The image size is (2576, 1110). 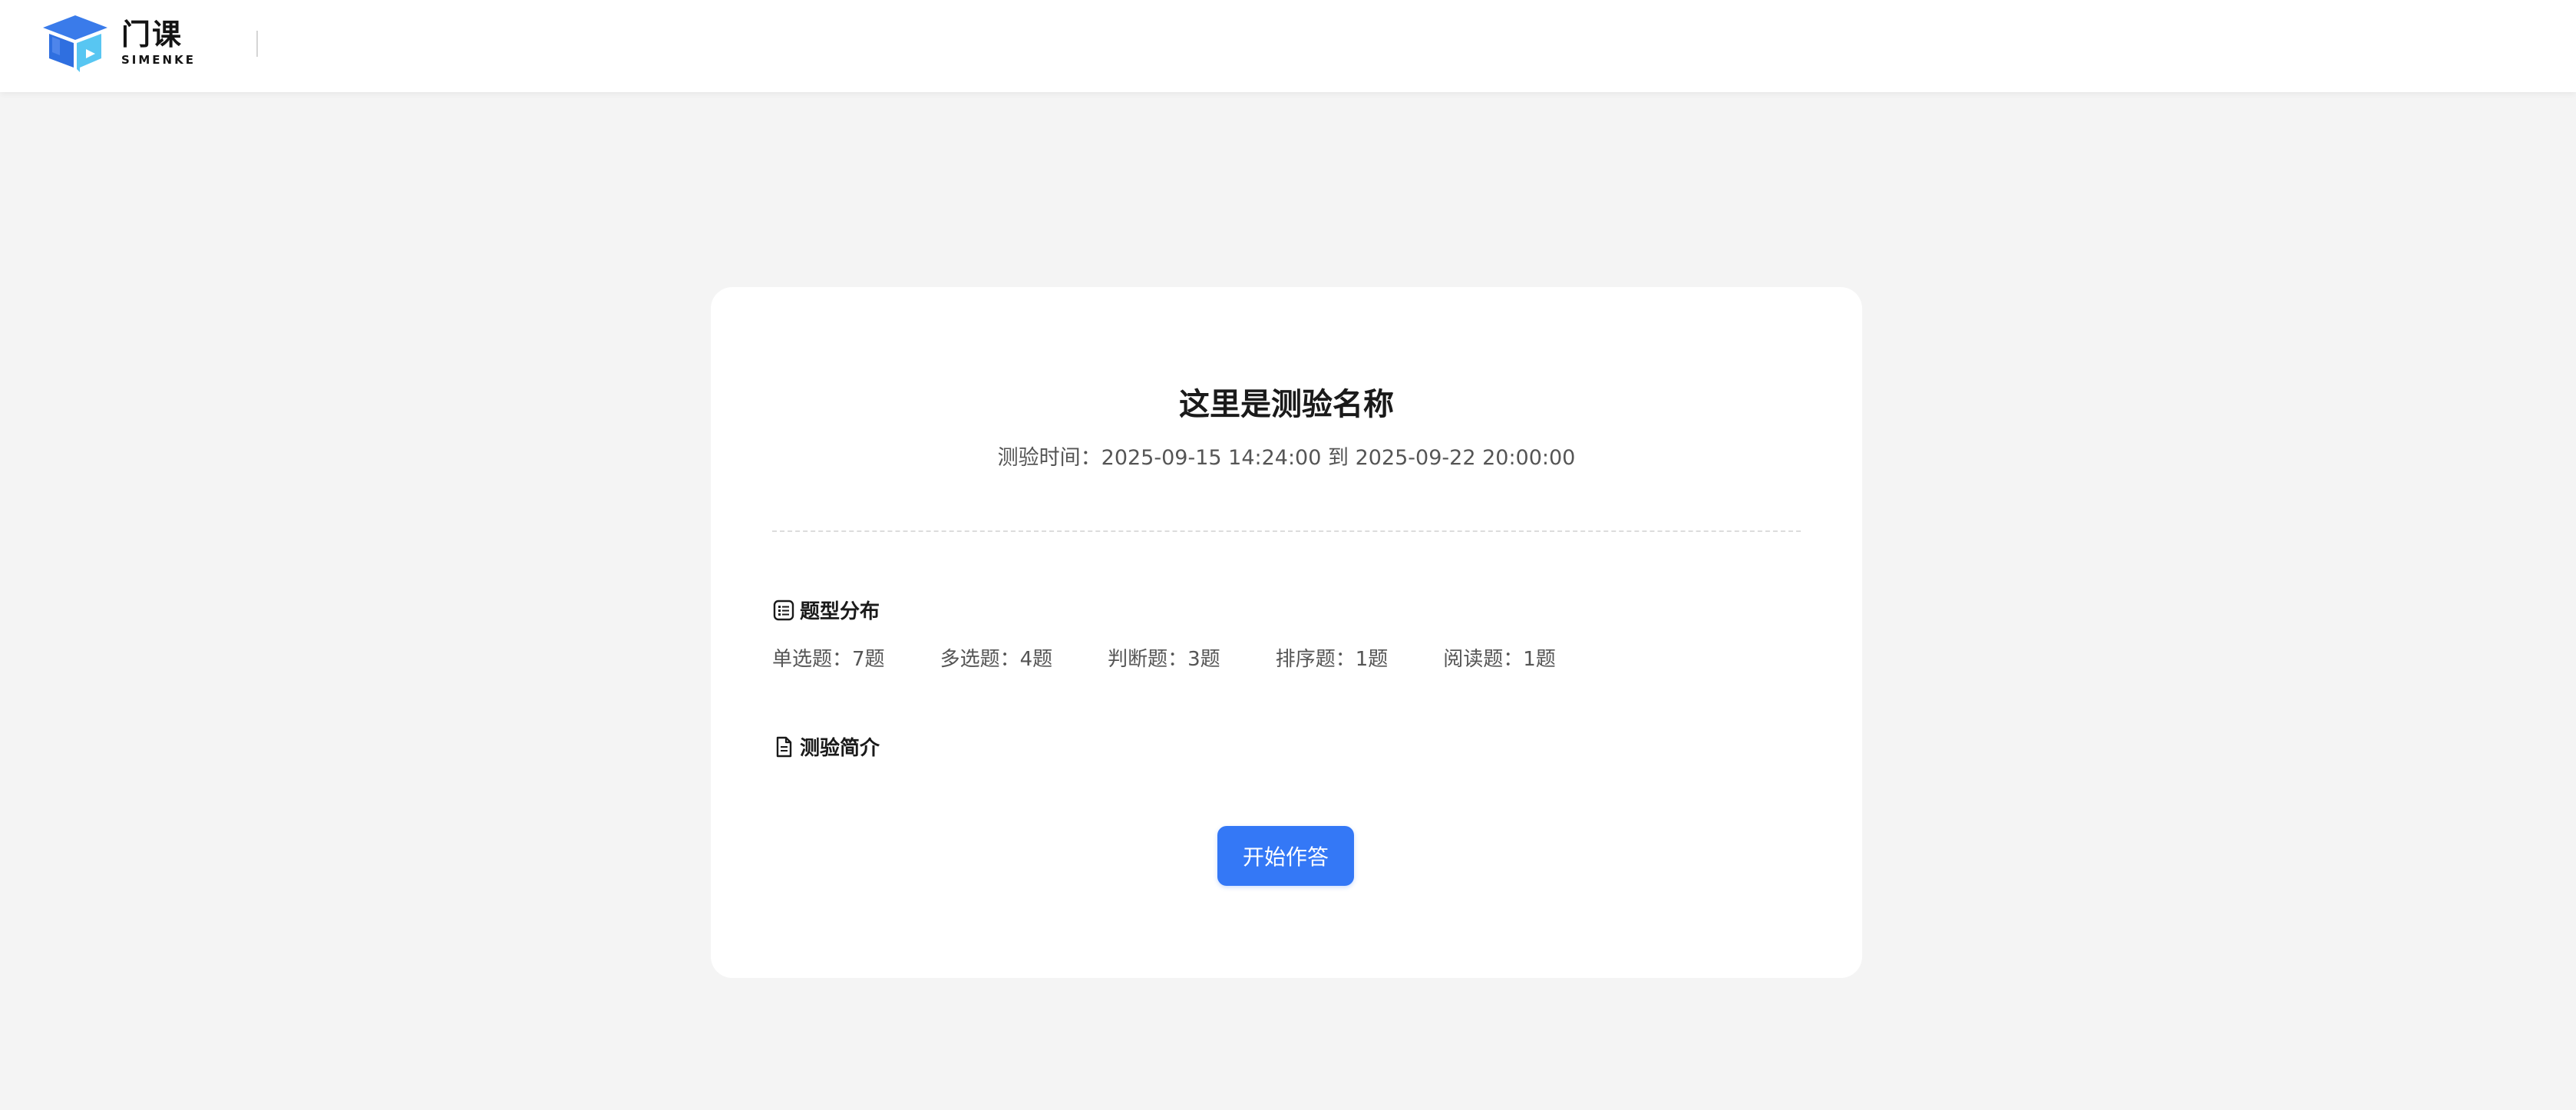 I want to click on brand-text: 门课 SIMENKE, so click(x=158, y=43).